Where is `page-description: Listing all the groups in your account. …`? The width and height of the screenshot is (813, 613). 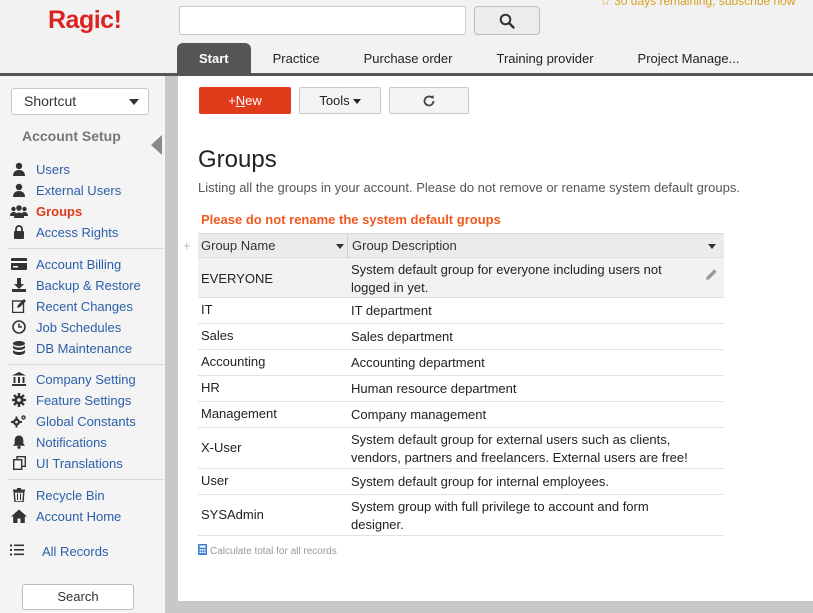 page-description: Listing all the groups in your account. … is located at coordinates (469, 187).